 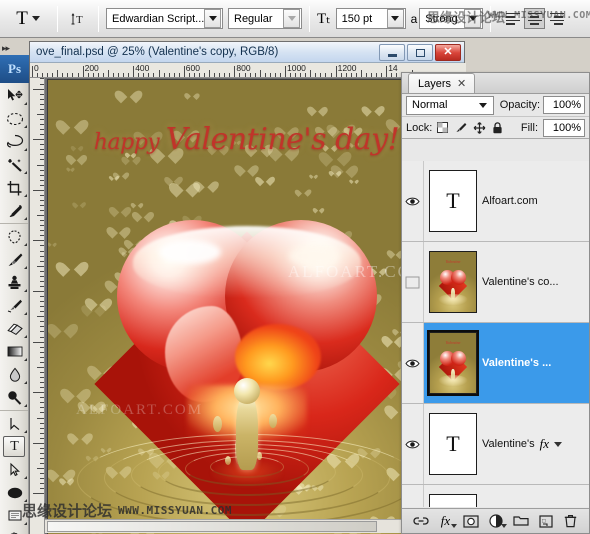 I want to click on type-tool: T, so click(x=14, y=446).